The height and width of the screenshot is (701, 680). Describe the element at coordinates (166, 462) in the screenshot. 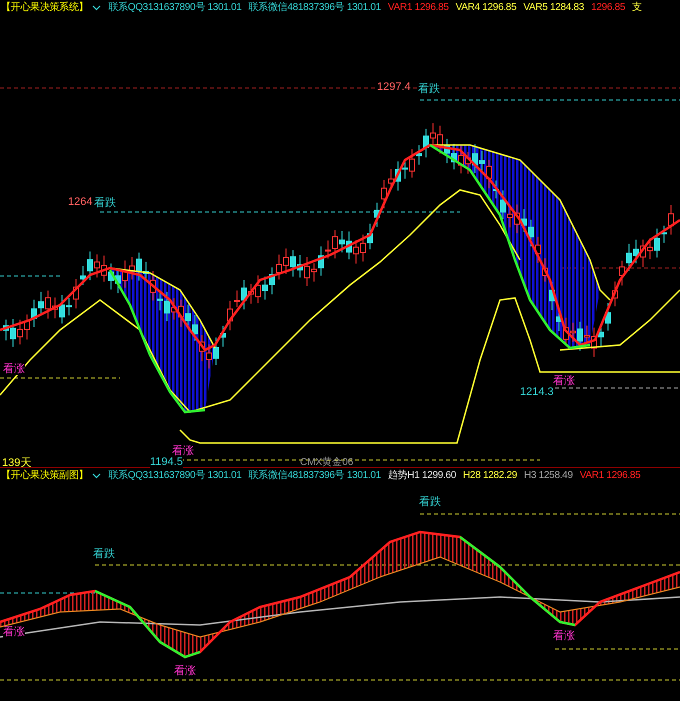

I see `signal-label: 1194.5` at that location.